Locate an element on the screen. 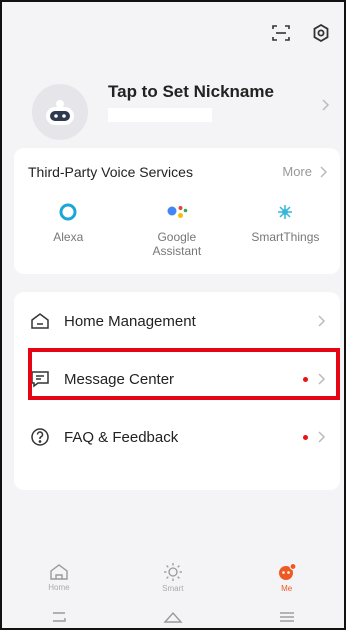 The image size is (346, 630). alexa-icon is located at coordinates (68, 212).